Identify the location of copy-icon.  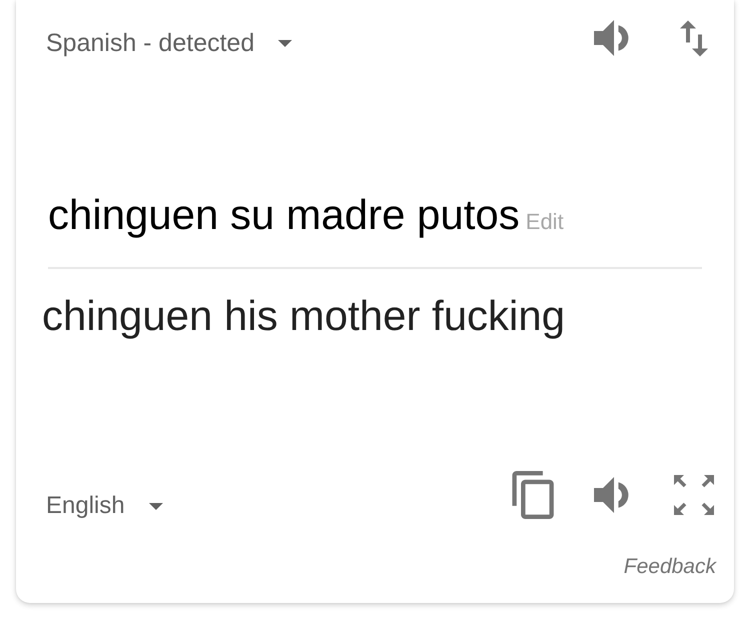
(533, 495).